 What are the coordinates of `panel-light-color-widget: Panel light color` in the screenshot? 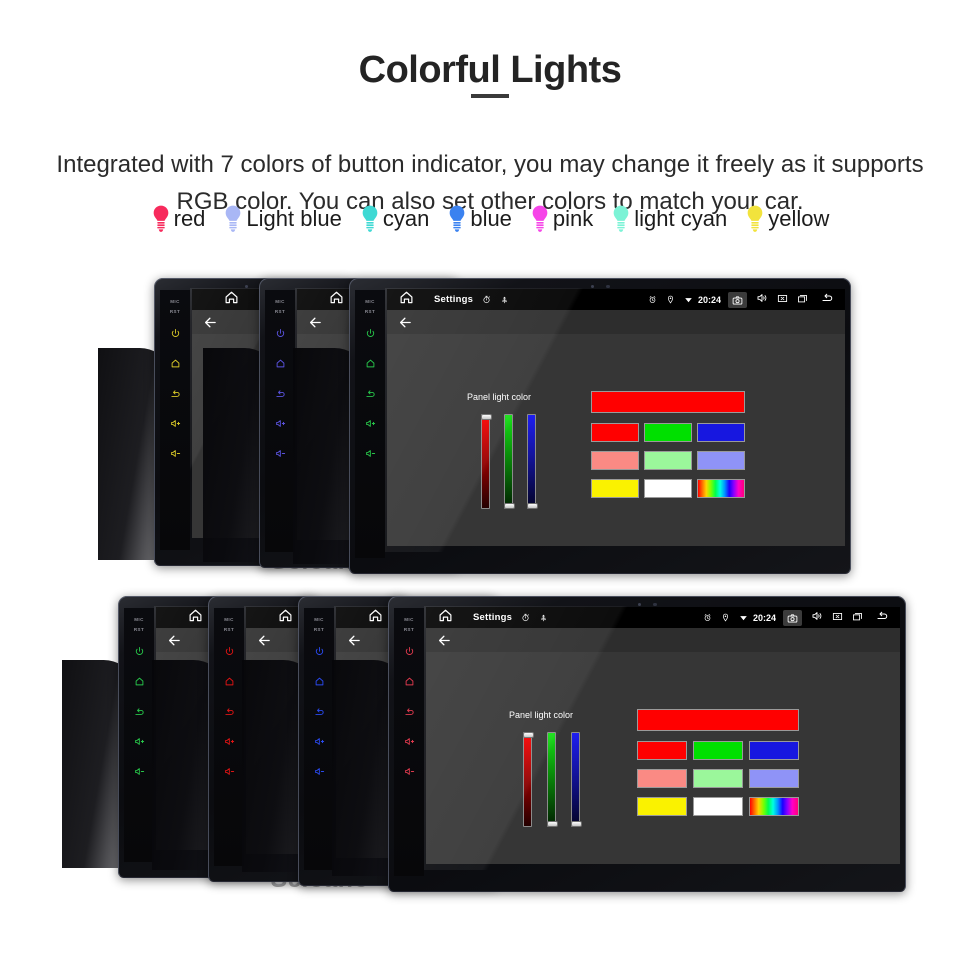 It's located at (663, 758).